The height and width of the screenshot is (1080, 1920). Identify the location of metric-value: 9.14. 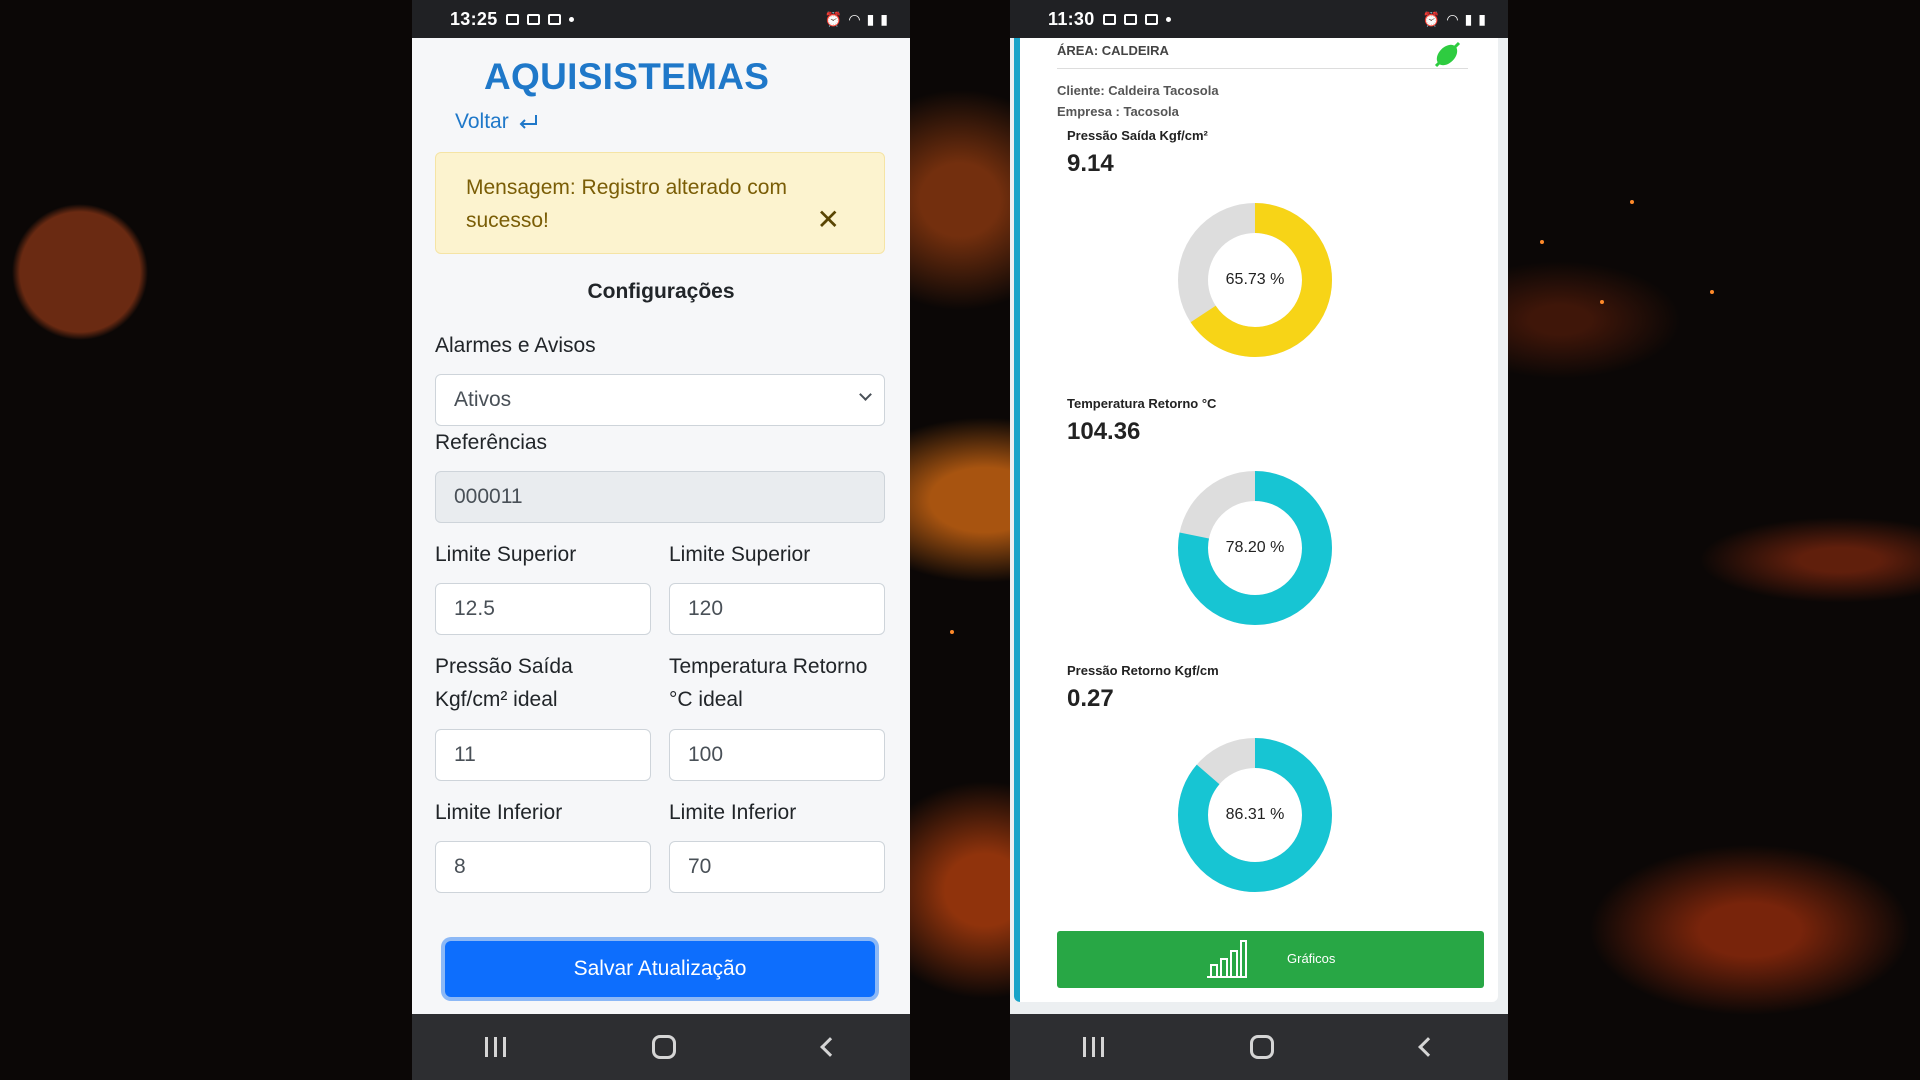
(1090, 163).